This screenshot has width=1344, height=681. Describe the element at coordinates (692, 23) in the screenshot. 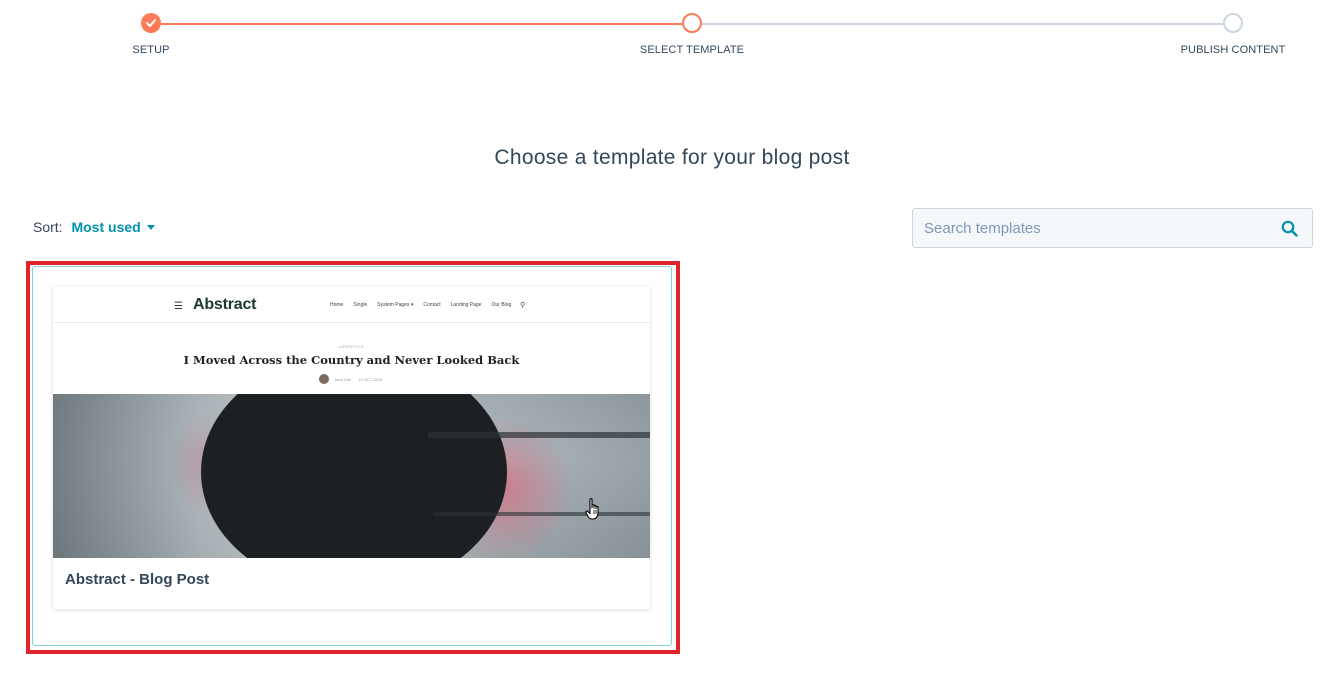

I see `step-active-indicator` at that location.